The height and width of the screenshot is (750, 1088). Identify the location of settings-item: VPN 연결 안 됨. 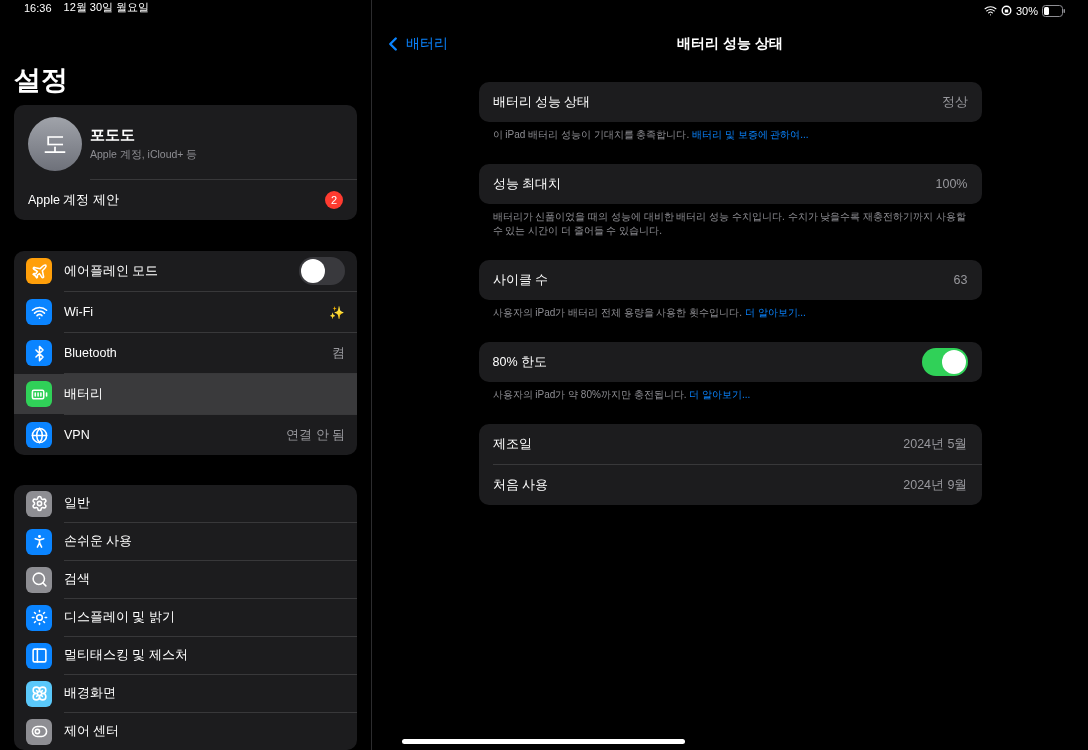
(185, 435).